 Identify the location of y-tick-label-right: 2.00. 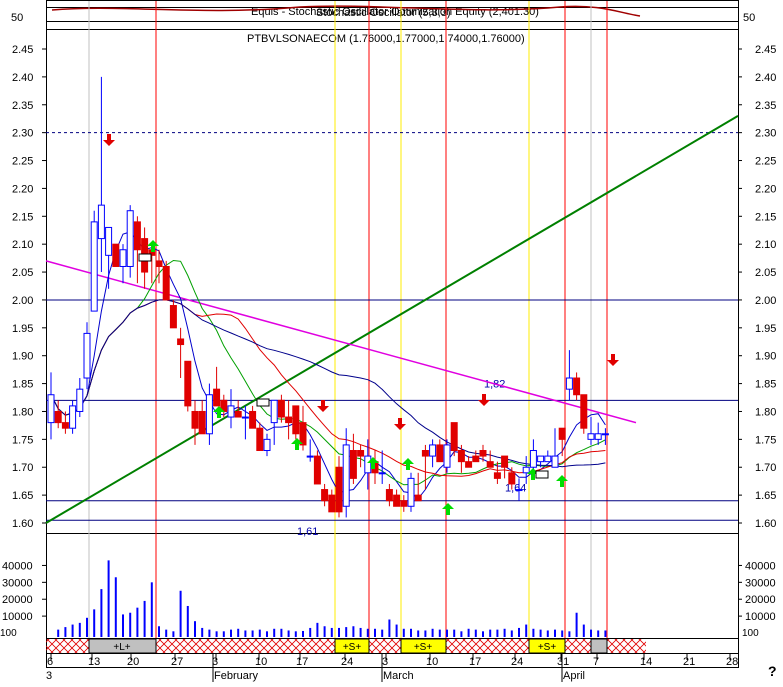
(765, 301).